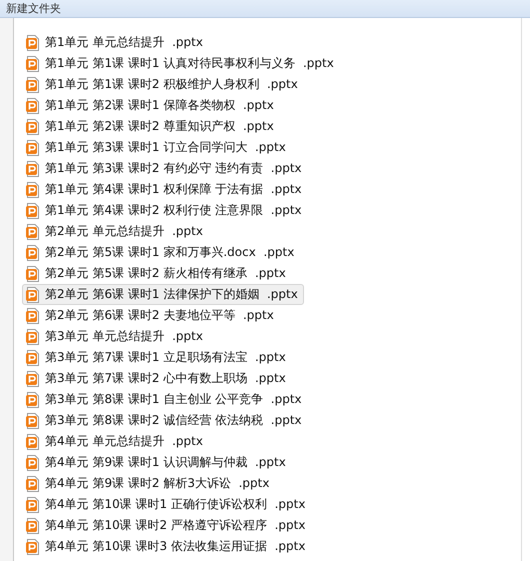 Image resolution: width=530 pixels, height=561 pixels. I want to click on file-item: 第1单元 第4课 课时1 权利保障 于法有据 .pptx, so click(165, 189).